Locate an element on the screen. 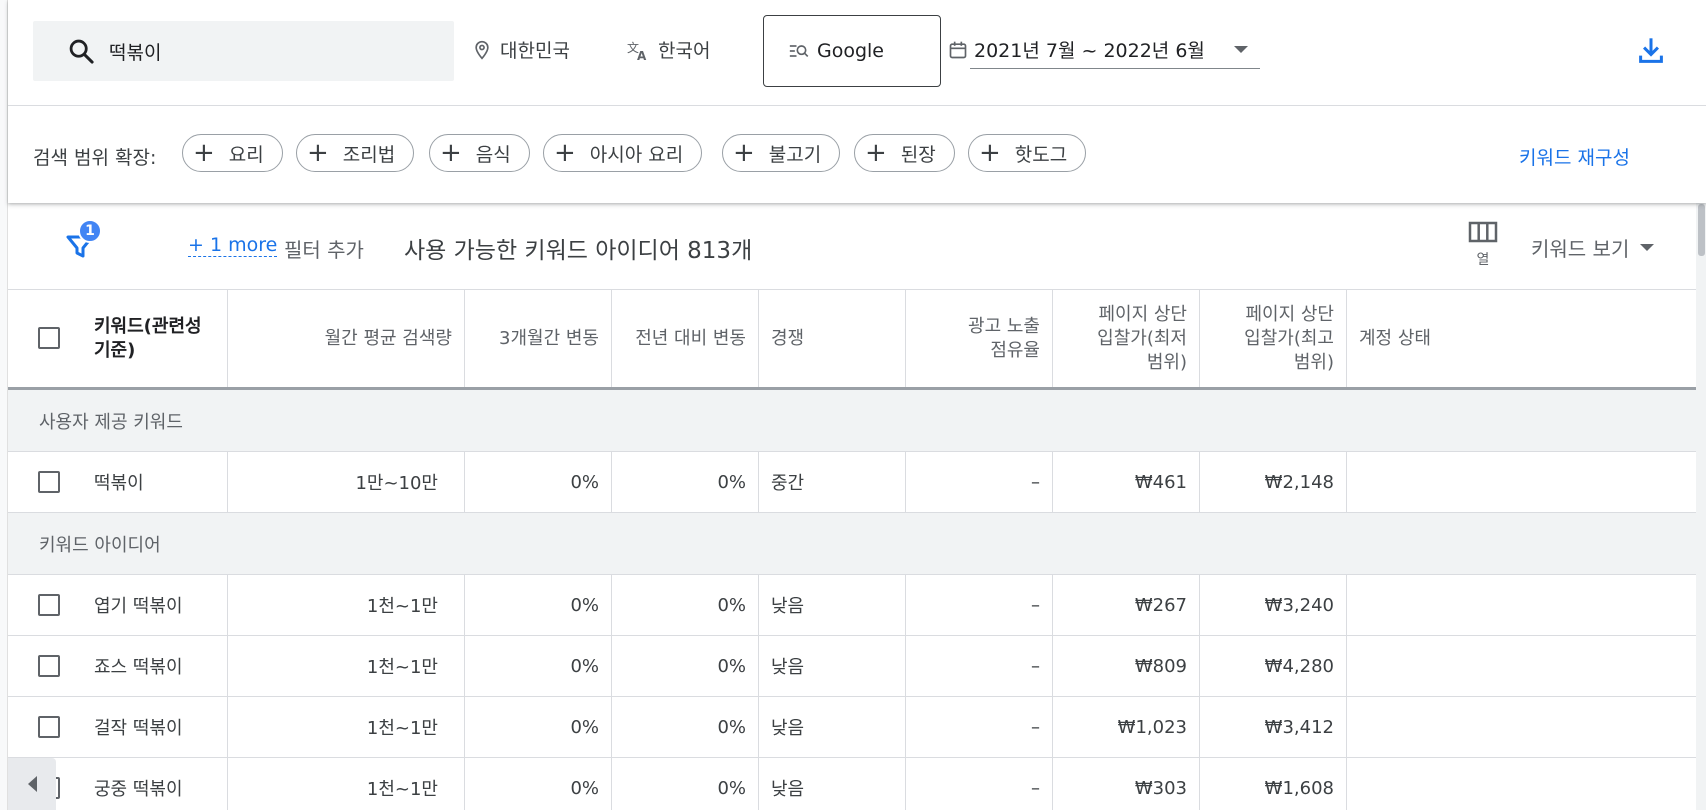 The image size is (1706, 810). date-range-selector: 2021년 7월 ~ 2022년 6월 is located at coordinates (1076, 49).